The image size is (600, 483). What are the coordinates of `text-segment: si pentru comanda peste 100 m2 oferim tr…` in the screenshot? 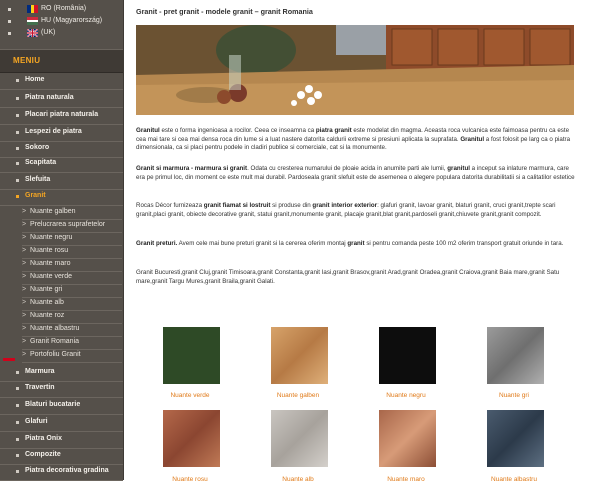 It's located at (464, 243).